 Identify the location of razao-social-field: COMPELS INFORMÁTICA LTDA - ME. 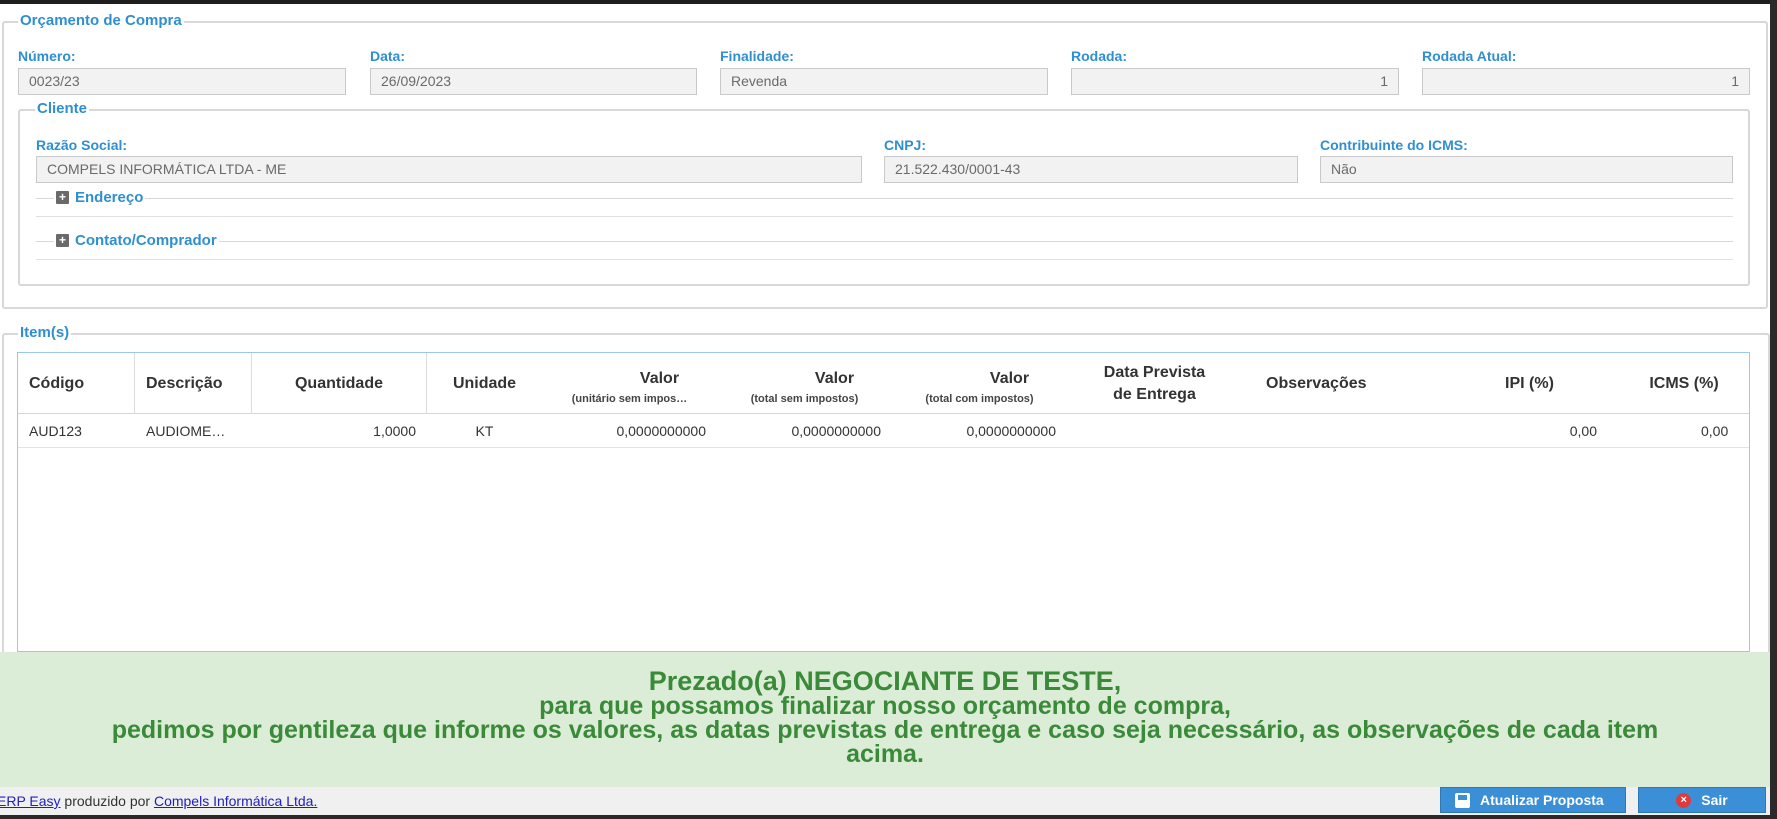
(449, 169).